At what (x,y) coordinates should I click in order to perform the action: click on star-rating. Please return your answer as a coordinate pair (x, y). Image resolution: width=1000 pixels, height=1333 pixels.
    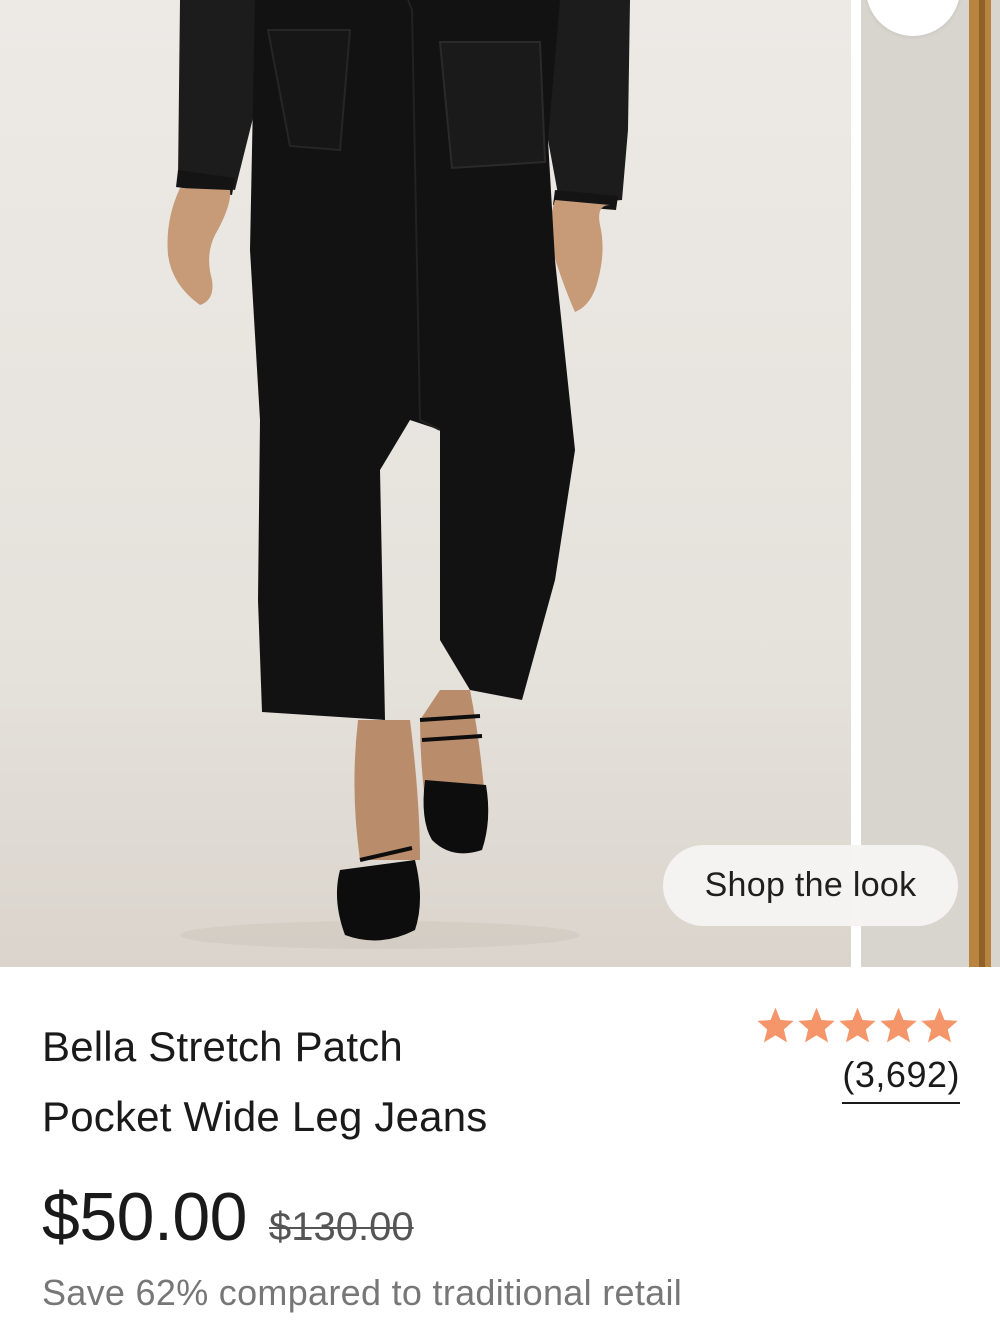
    Looking at the image, I should click on (857, 1025).